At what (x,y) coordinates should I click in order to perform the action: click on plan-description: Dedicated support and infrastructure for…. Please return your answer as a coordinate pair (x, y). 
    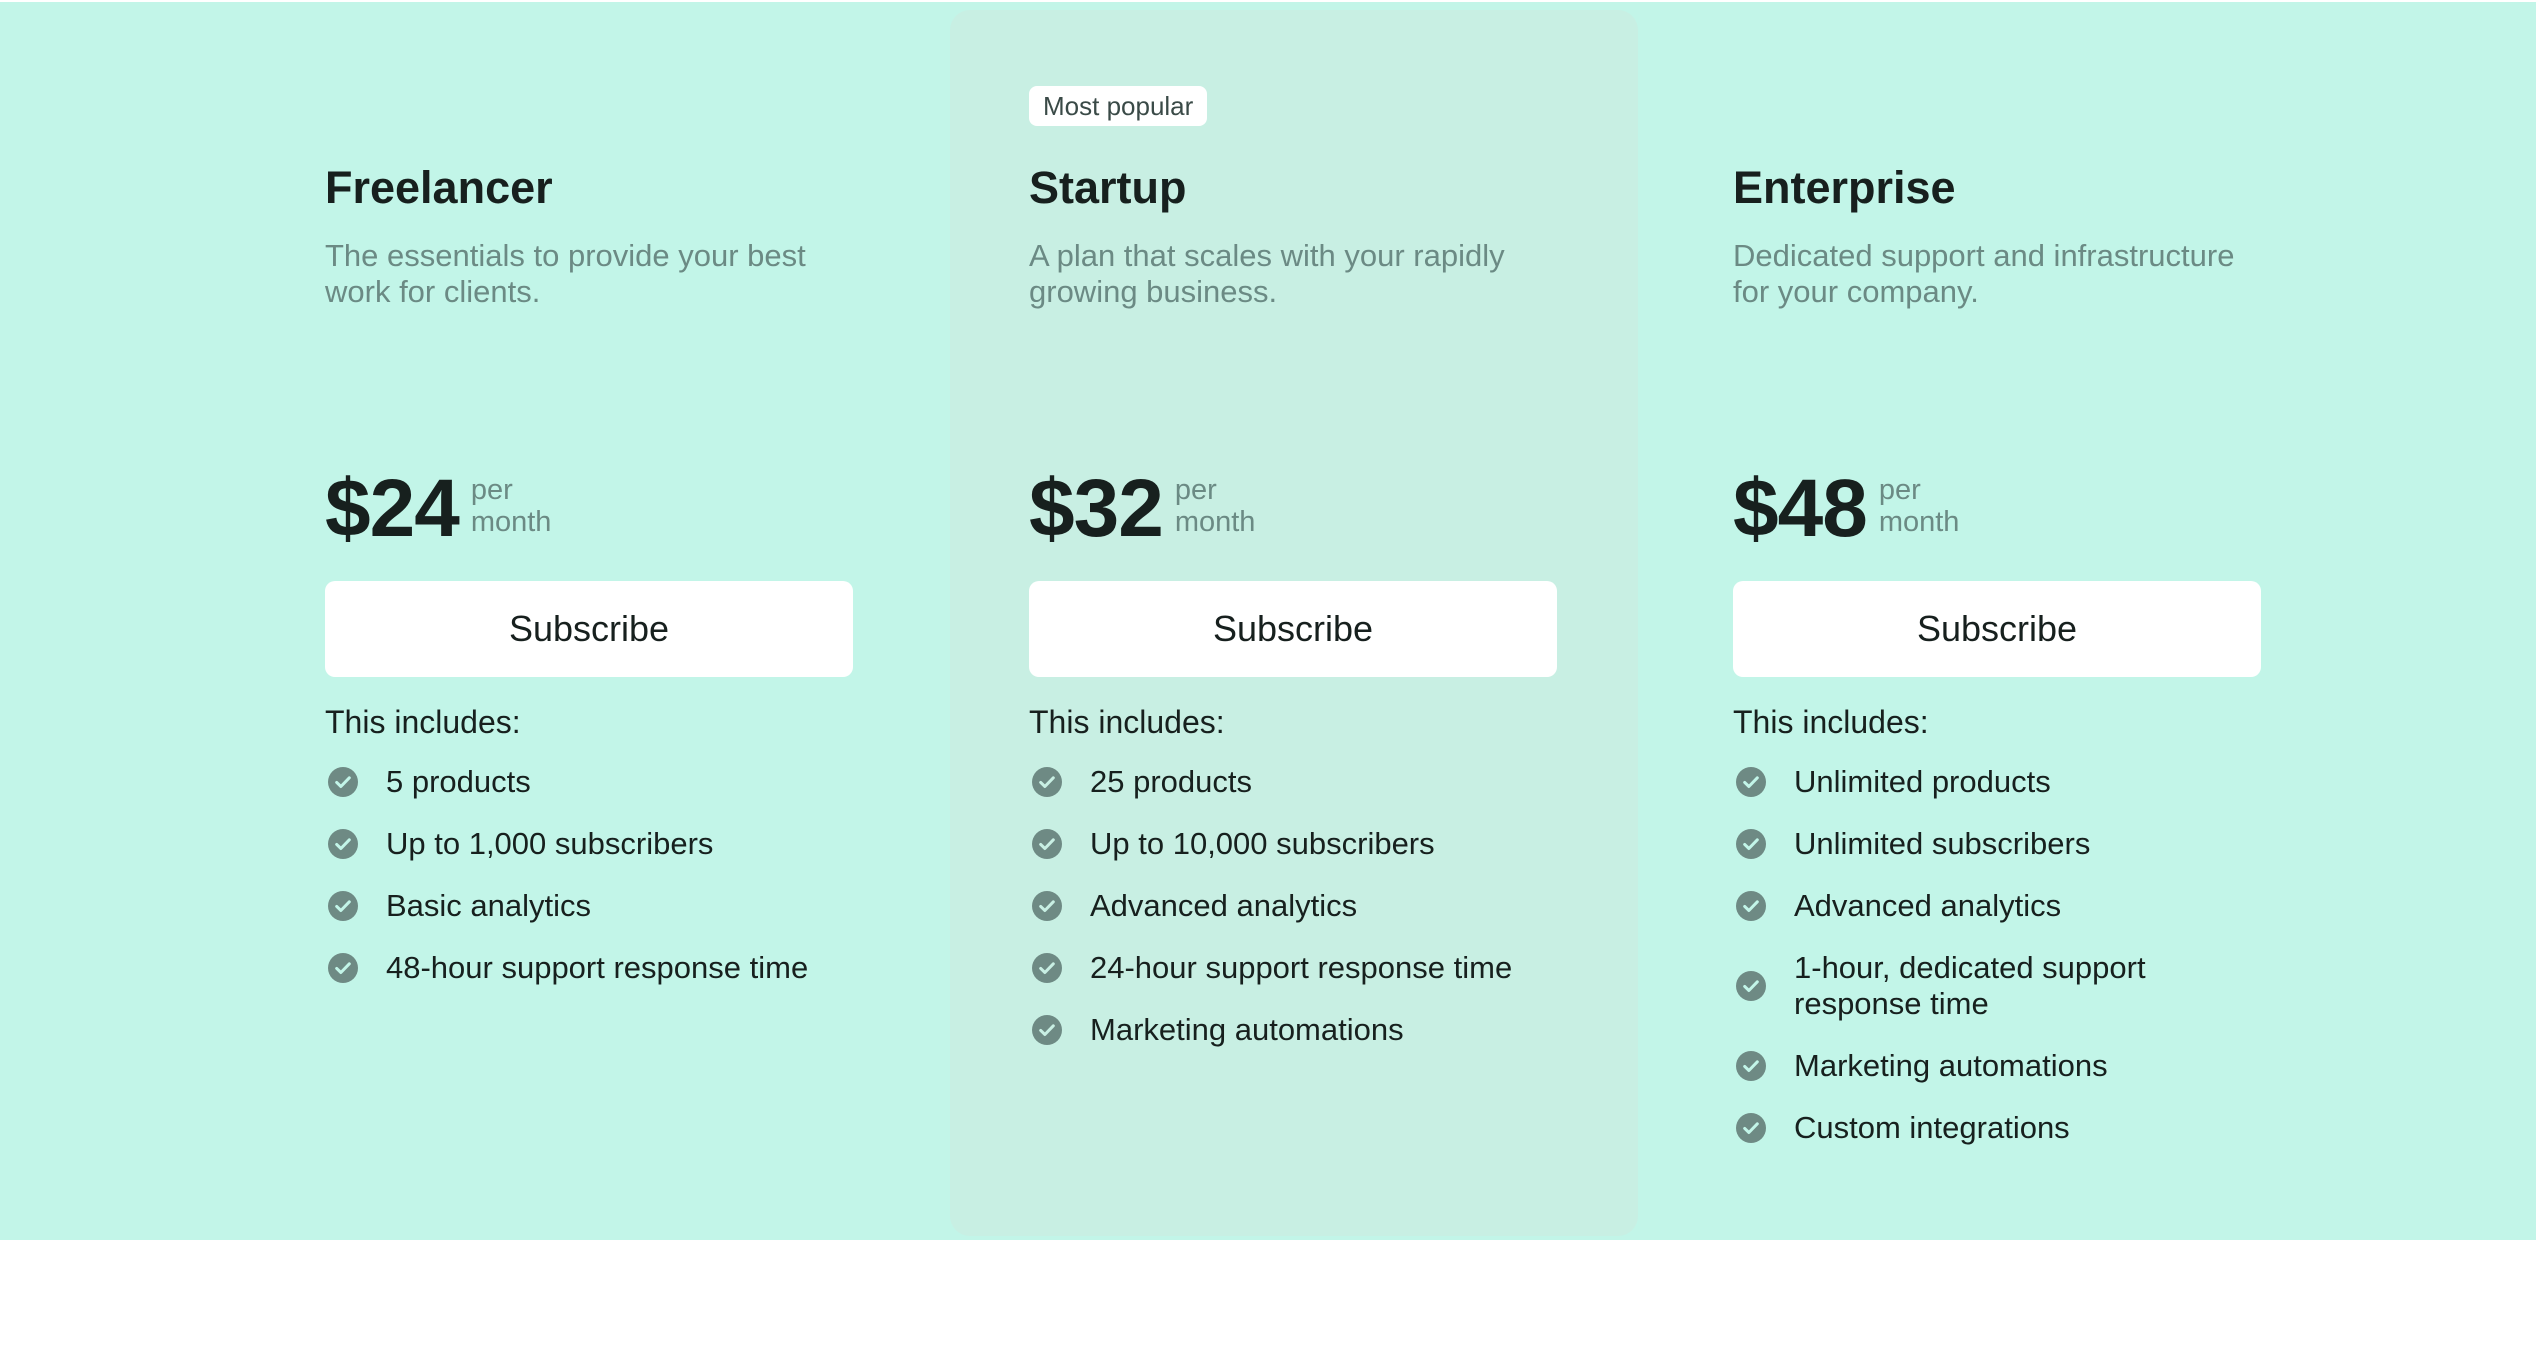
    Looking at the image, I should click on (1984, 273).